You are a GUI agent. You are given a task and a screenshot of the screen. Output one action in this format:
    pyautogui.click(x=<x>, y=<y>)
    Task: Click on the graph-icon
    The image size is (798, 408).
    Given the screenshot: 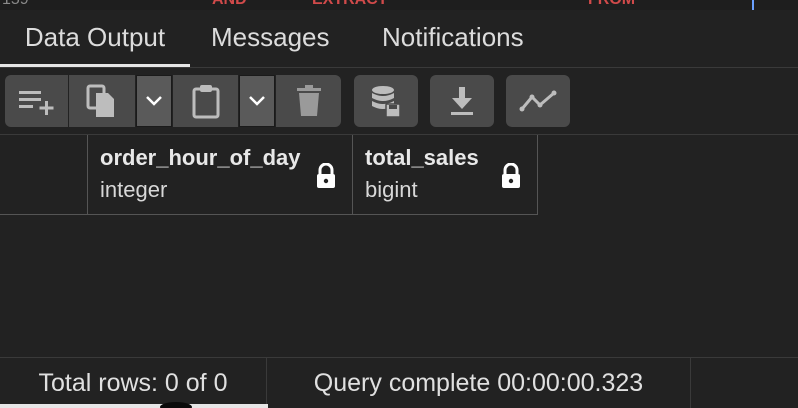 What is the action you would take?
    pyautogui.click(x=538, y=101)
    